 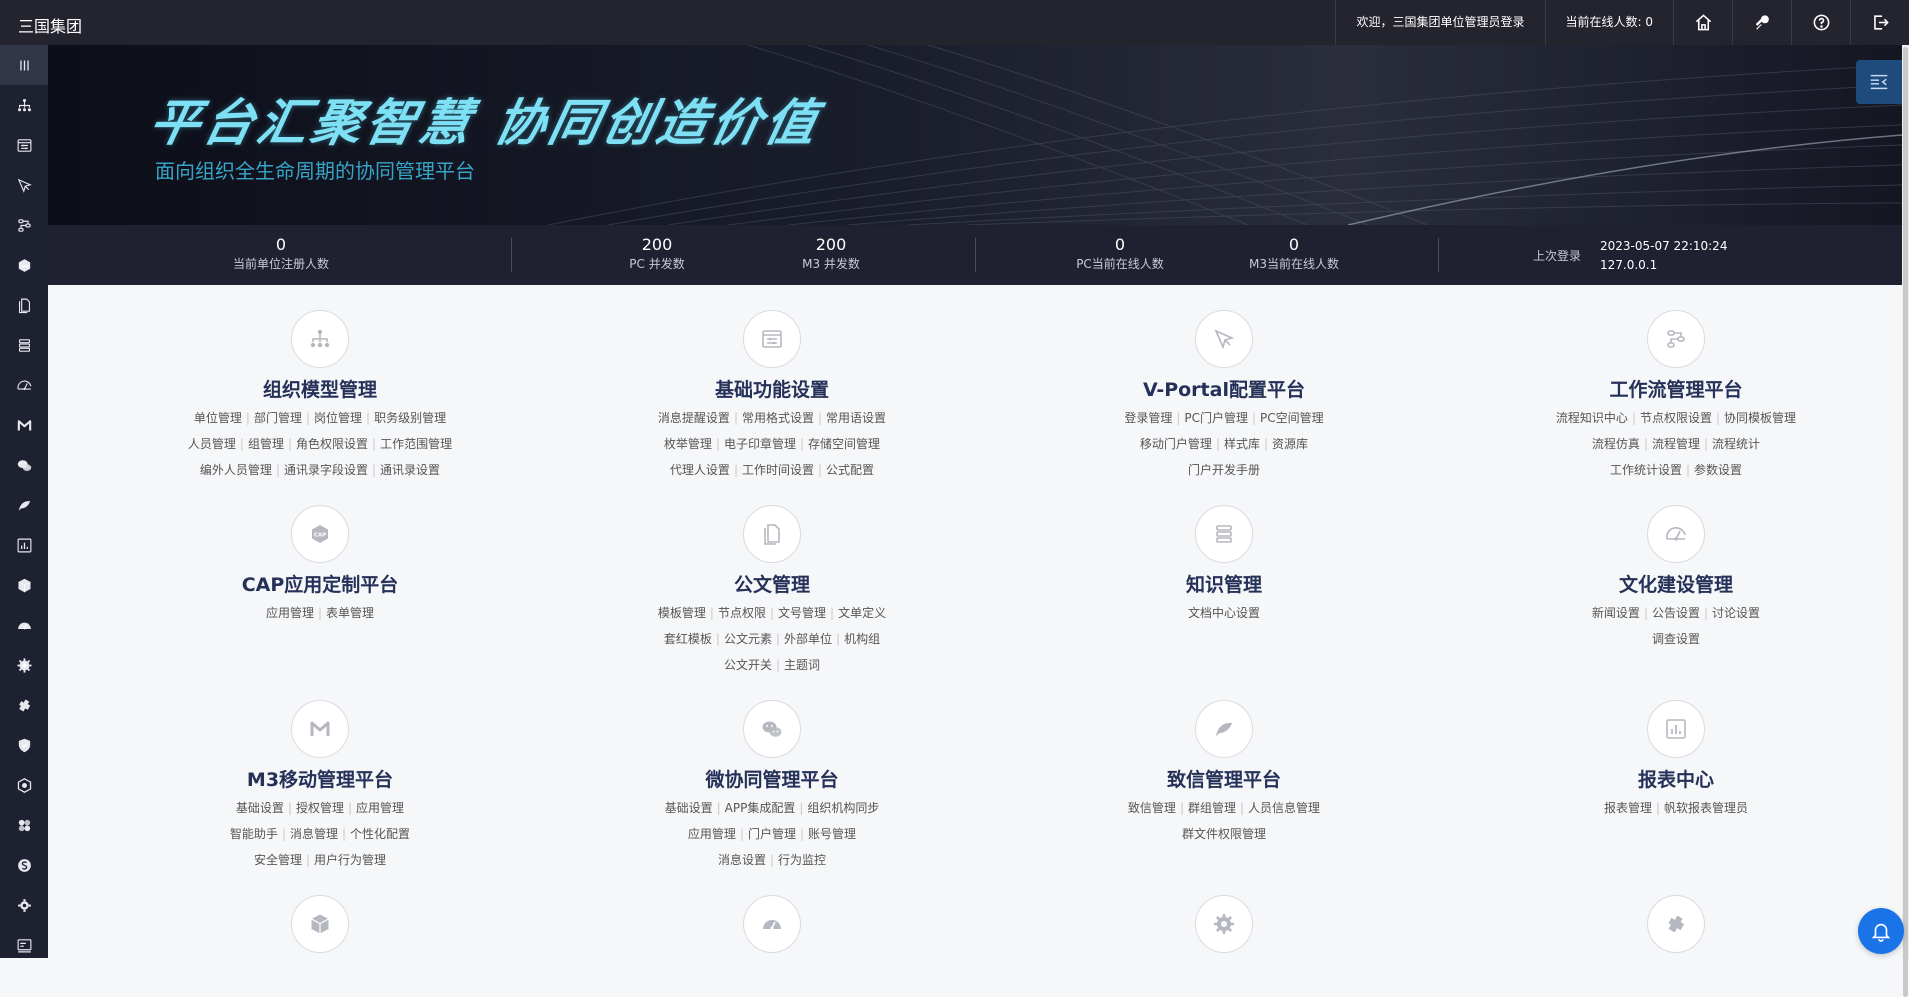 What do you see at coordinates (260, 808) in the screenshot?
I see `module-link: 基础设置` at bounding box center [260, 808].